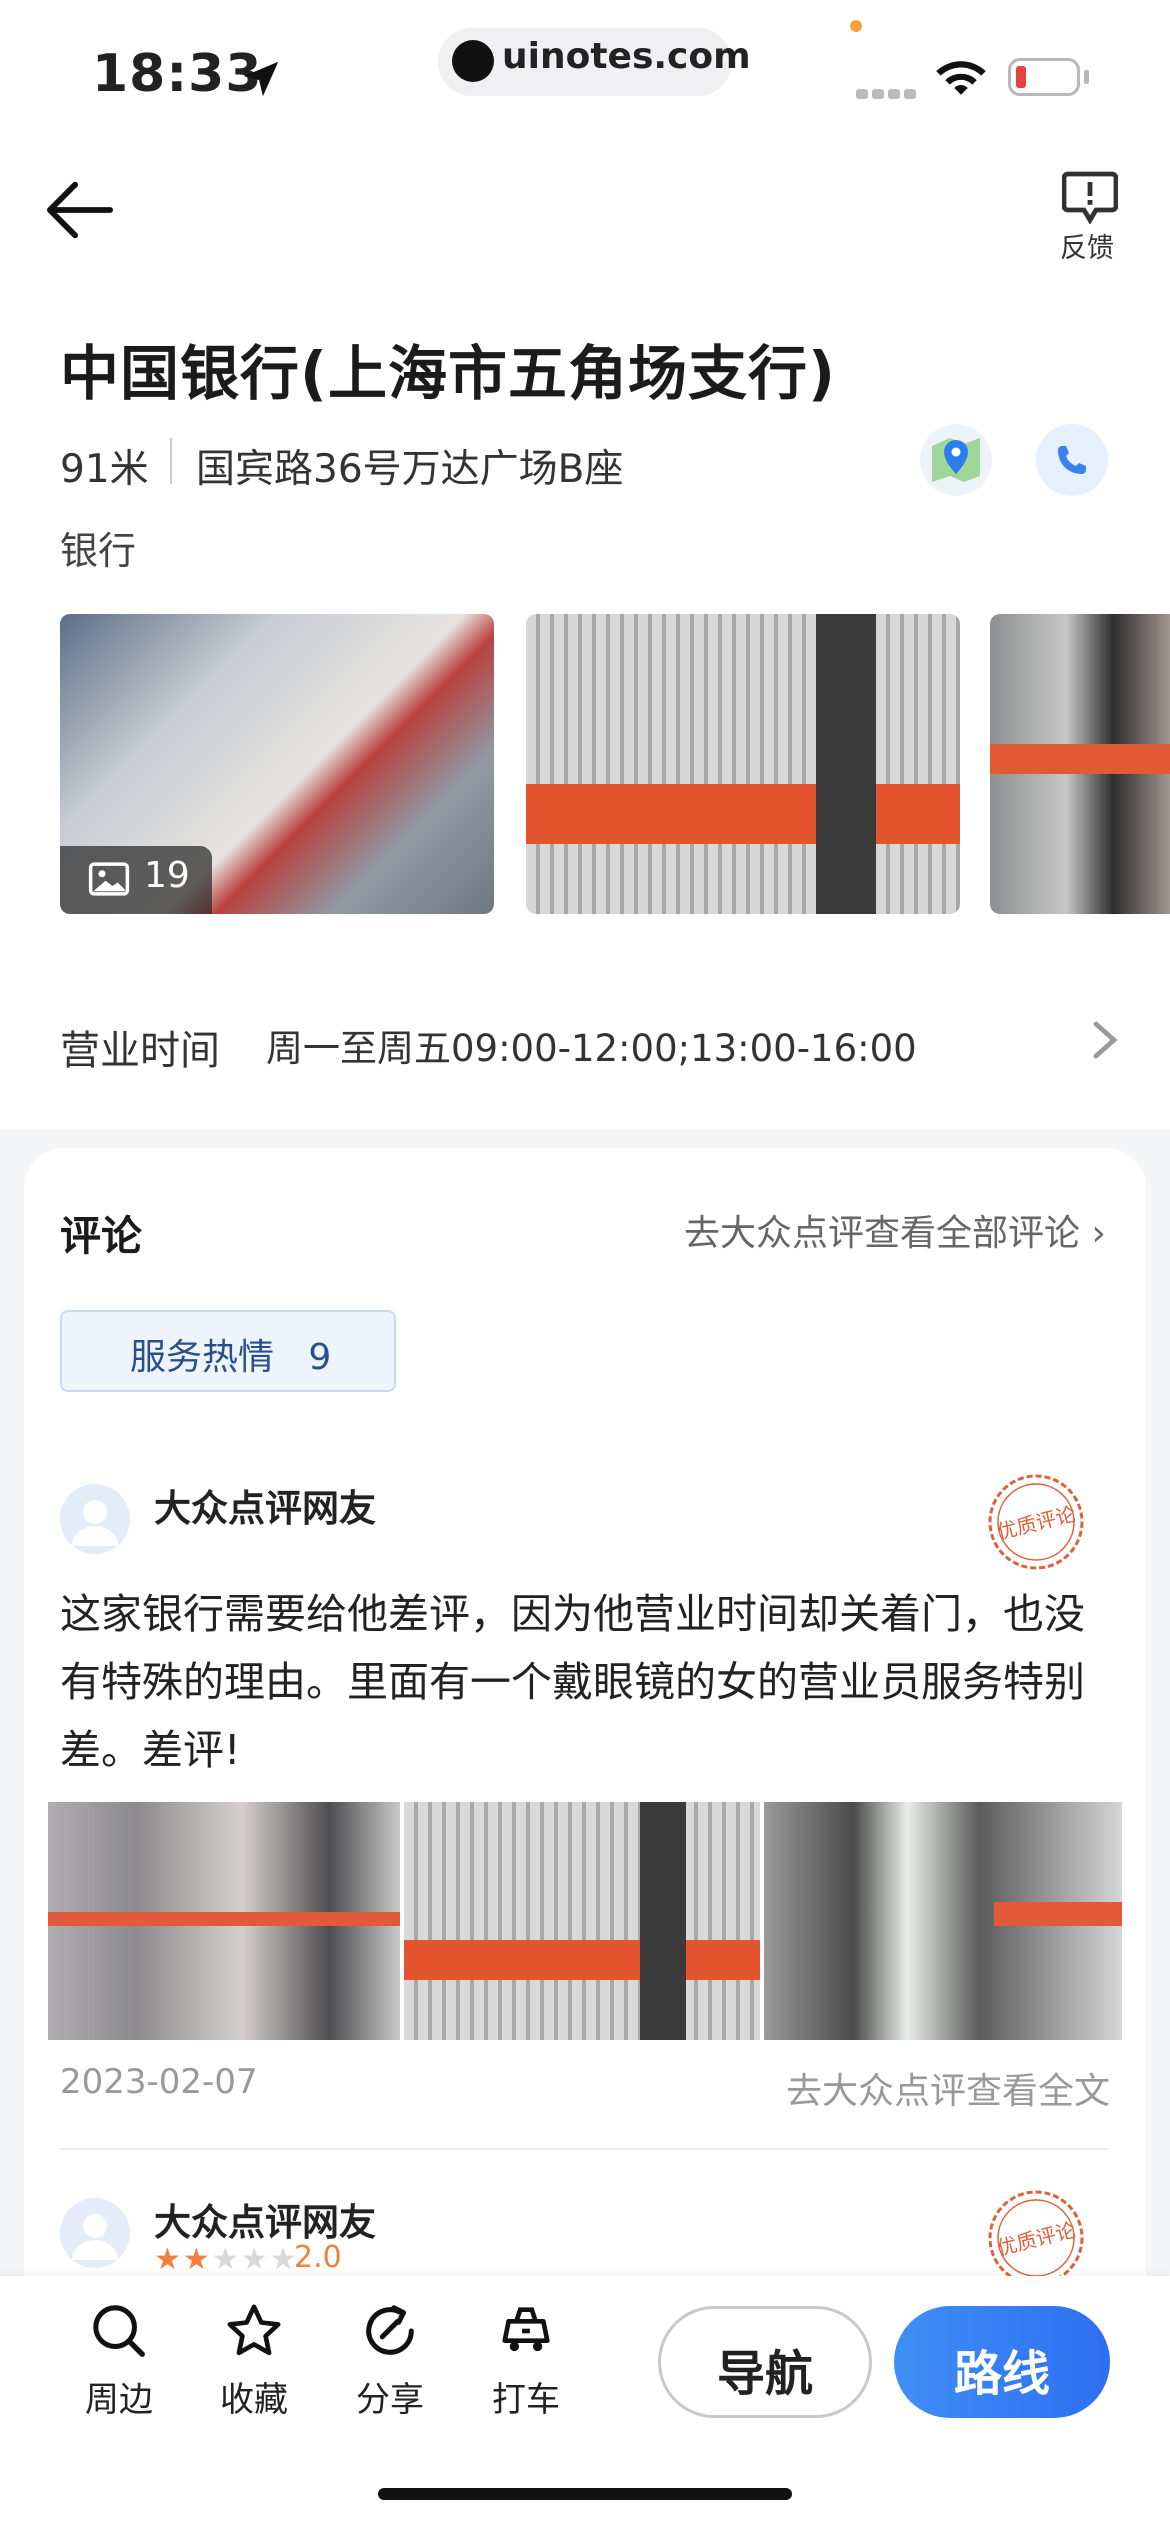  What do you see at coordinates (410, 469) in the screenshot?
I see `poi-address: 国宾路36号万达广场B座` at bounding box center [410, 469].